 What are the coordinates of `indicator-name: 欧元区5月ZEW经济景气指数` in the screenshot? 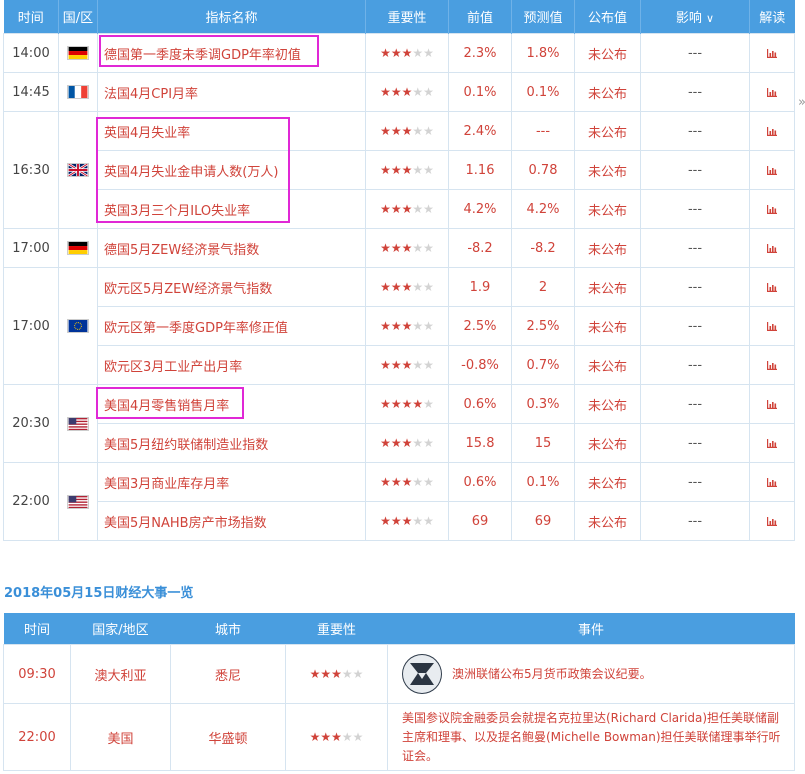 It's located at (231, 287).